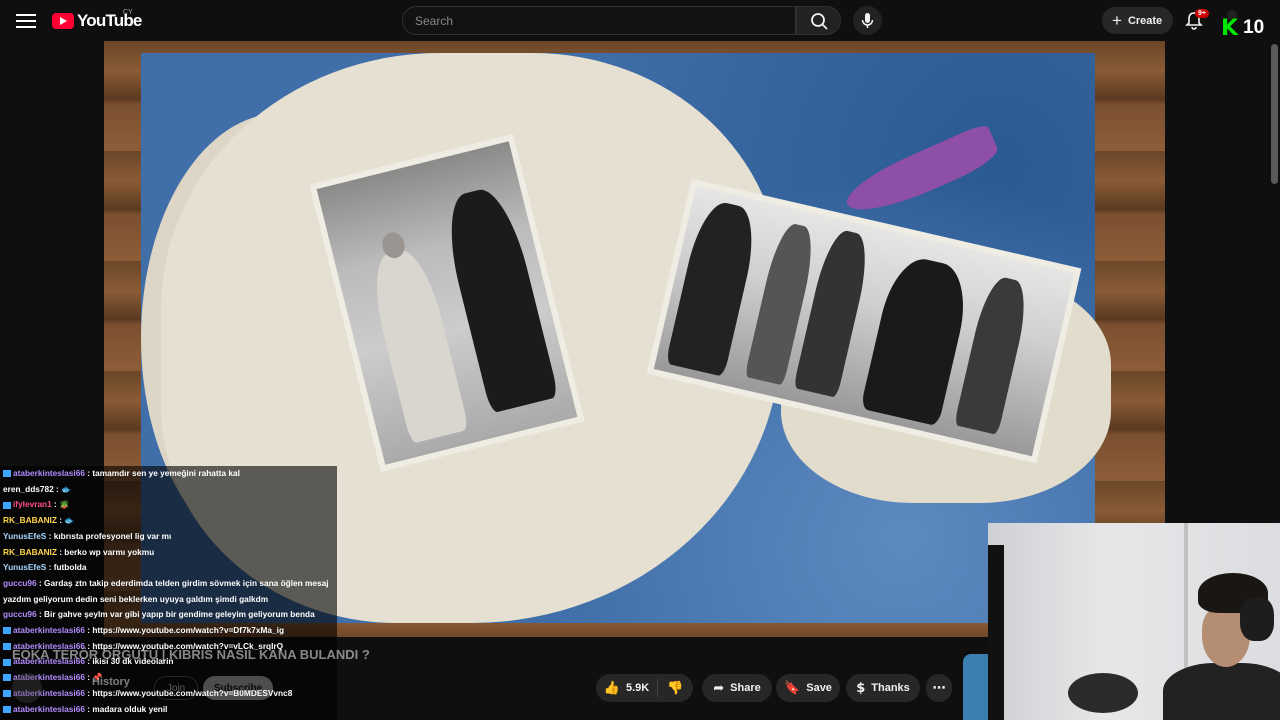  Describe the element at coordinates (1202, 13) in the screenshot. I see `notifications-badge: 9+` at that location.